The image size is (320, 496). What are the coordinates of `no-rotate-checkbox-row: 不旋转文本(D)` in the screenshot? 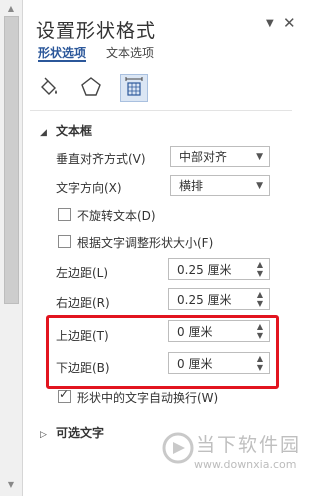 It's located at (107, 215).